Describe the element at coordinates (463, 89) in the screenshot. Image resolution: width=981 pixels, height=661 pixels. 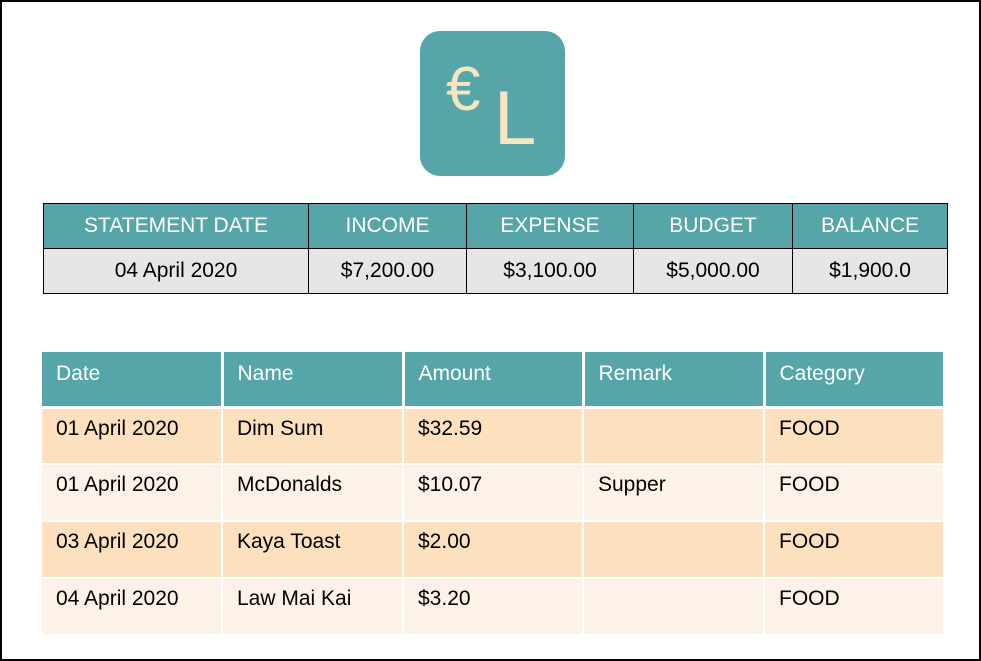
I see `euro-symbol: €` at that location.